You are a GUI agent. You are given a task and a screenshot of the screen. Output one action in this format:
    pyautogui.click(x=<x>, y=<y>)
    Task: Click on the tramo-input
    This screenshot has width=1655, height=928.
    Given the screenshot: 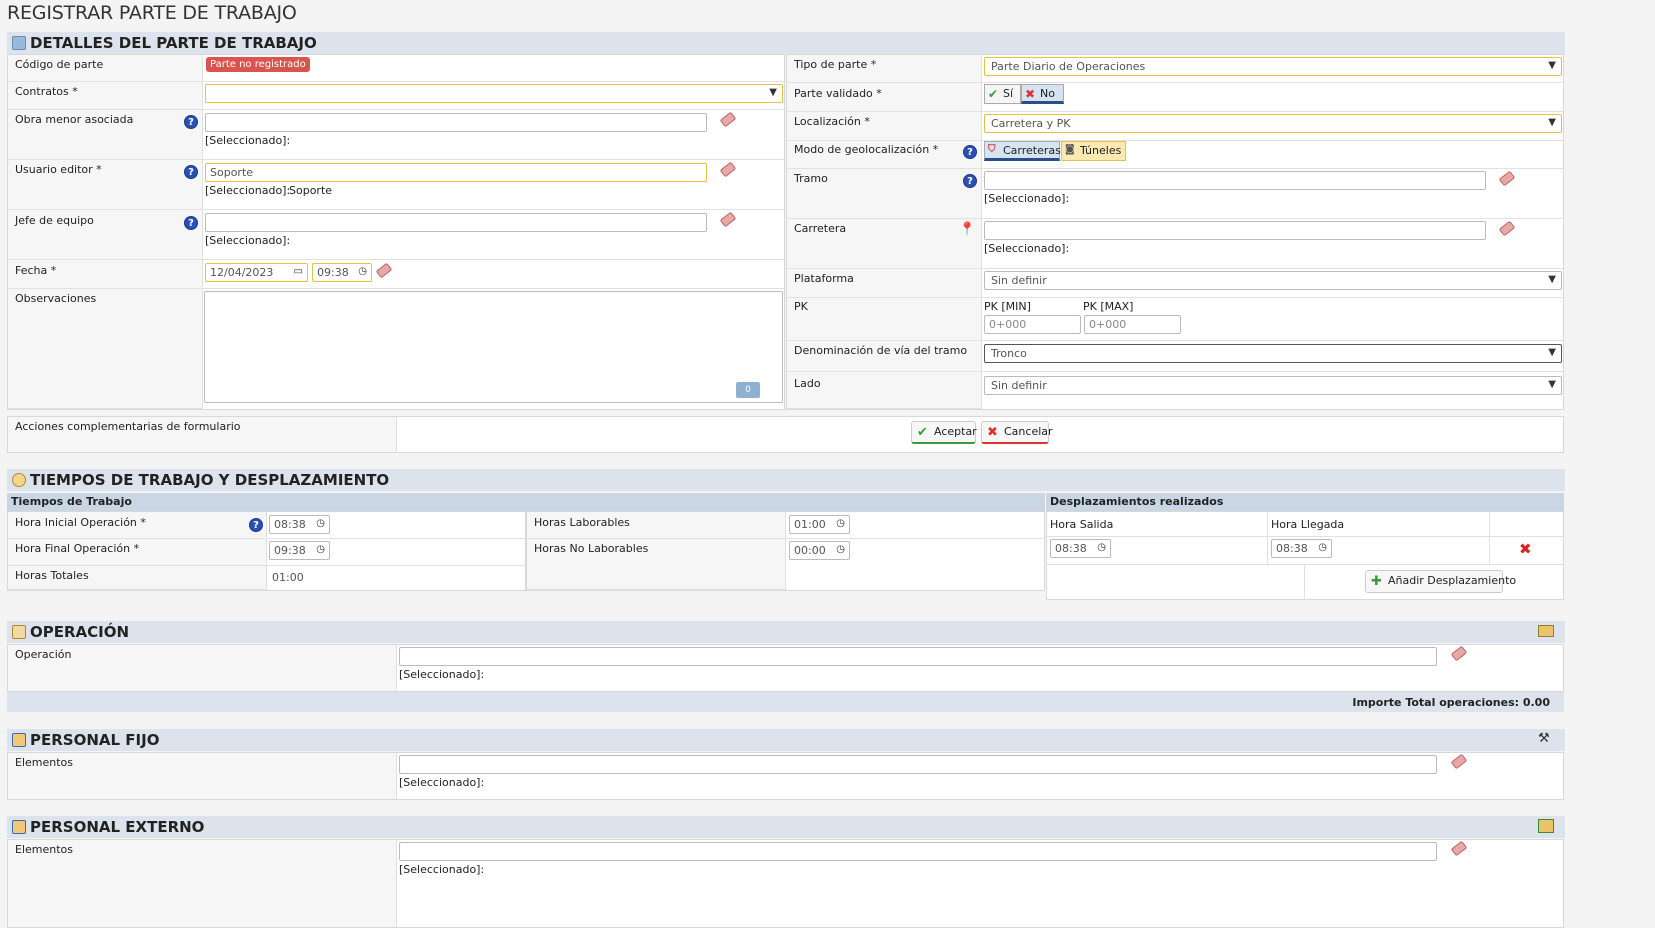 What is the action you would take?
    pyautogui.click(x=1235, y=180)
    